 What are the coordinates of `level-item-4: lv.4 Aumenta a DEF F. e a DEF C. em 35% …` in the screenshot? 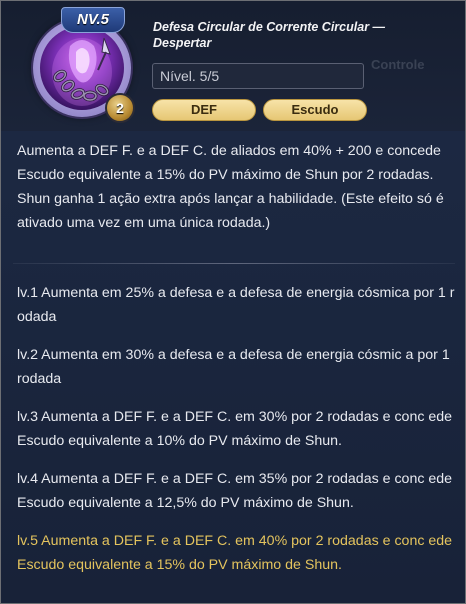 It's located at (235, 491).